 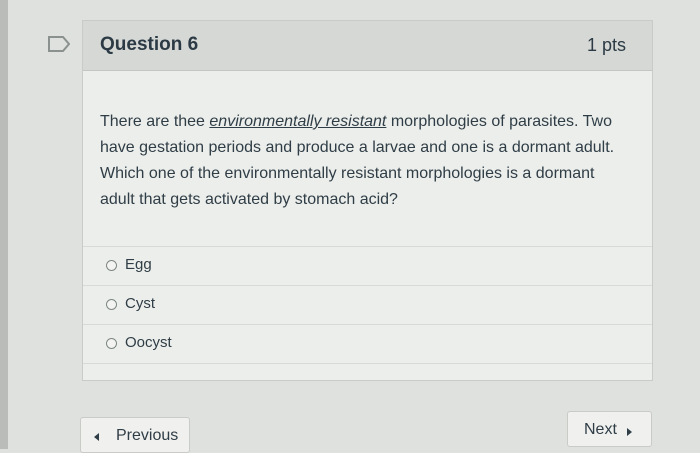 What do you see at coordinates (96, 437) in the screenshot?
I see `chevron-left-icon` at bounding box center [96, 437].